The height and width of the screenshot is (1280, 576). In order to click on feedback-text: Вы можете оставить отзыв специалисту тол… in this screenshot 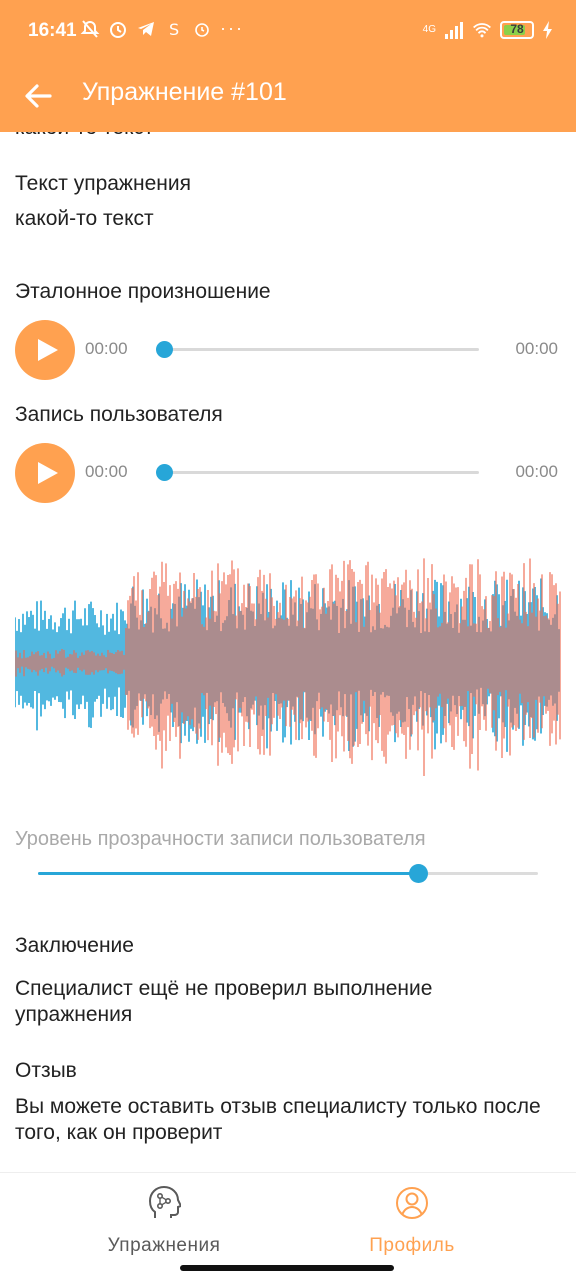, I will do `click(278, 1119)`.